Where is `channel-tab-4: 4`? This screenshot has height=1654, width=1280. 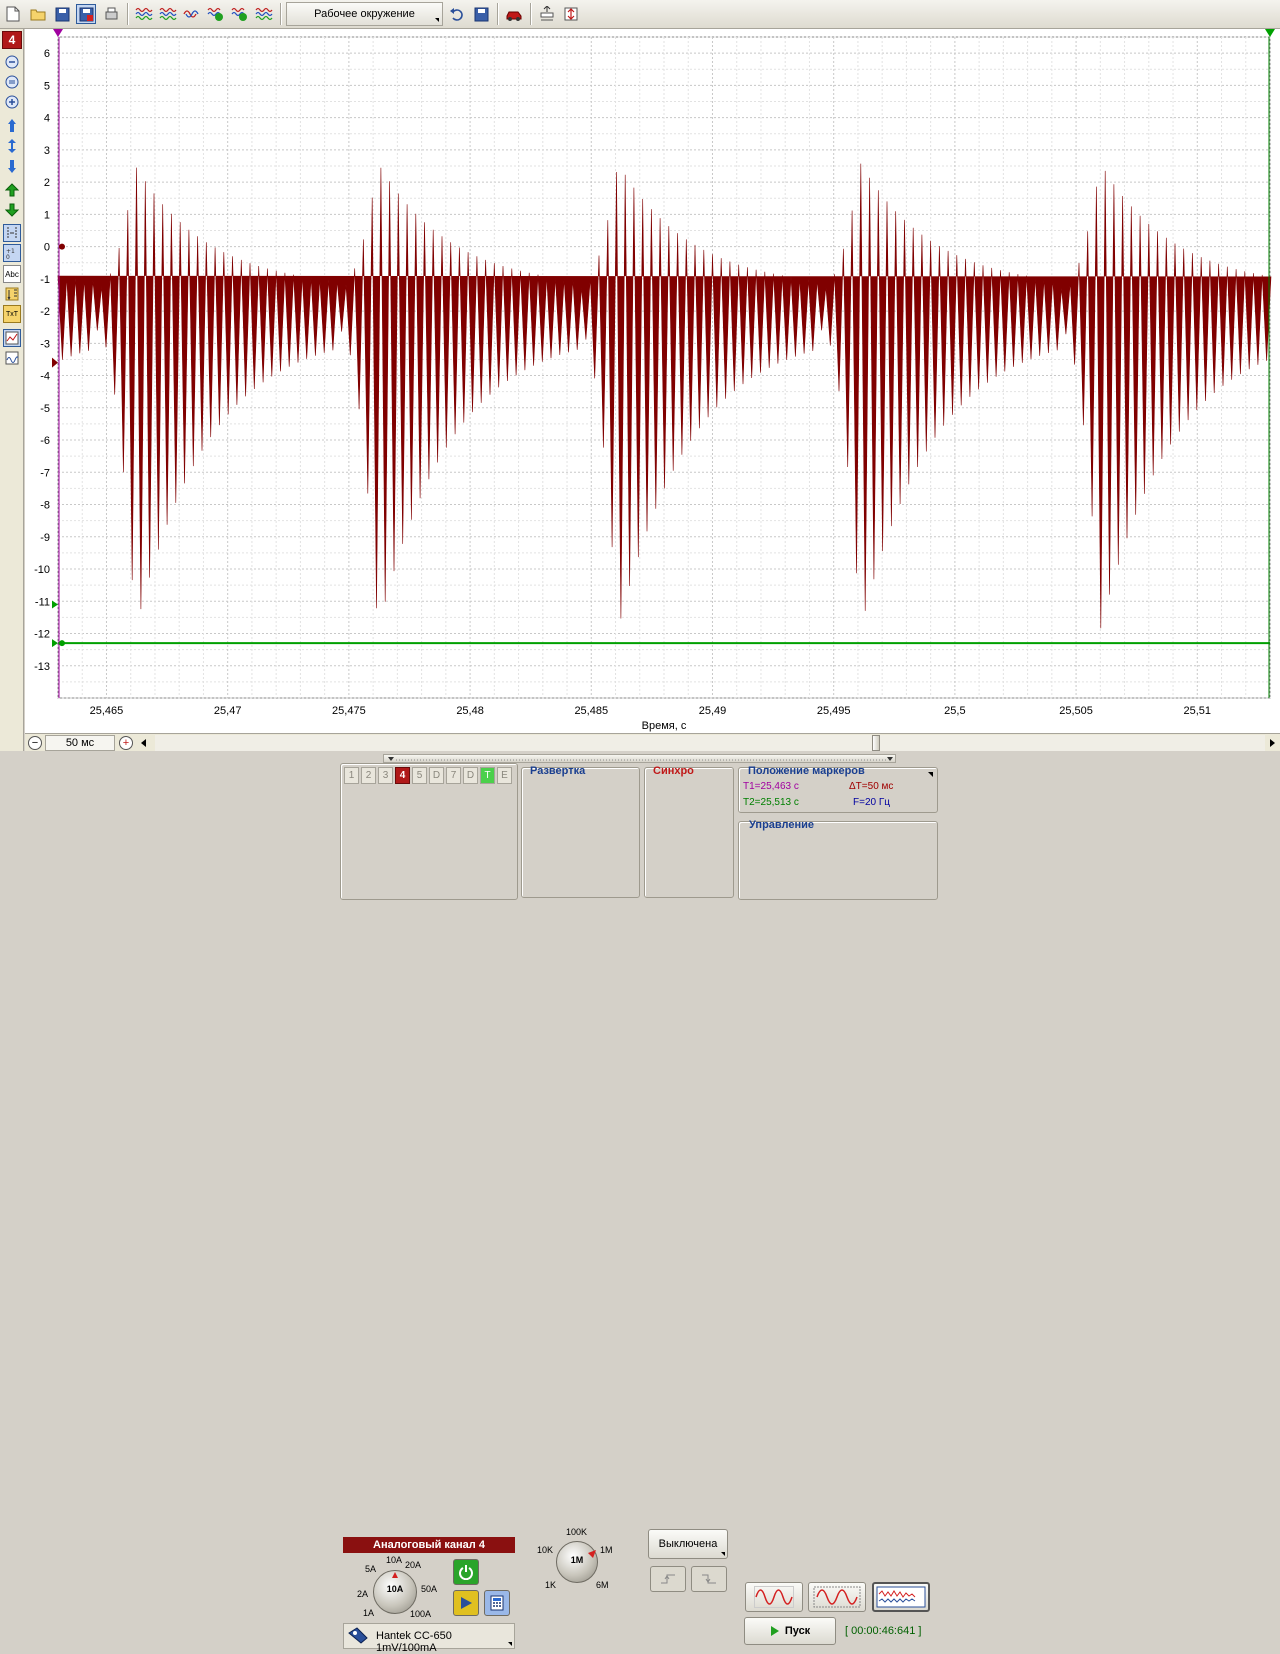
channel-tab-4: 4 is located at coordinates (402, 775).